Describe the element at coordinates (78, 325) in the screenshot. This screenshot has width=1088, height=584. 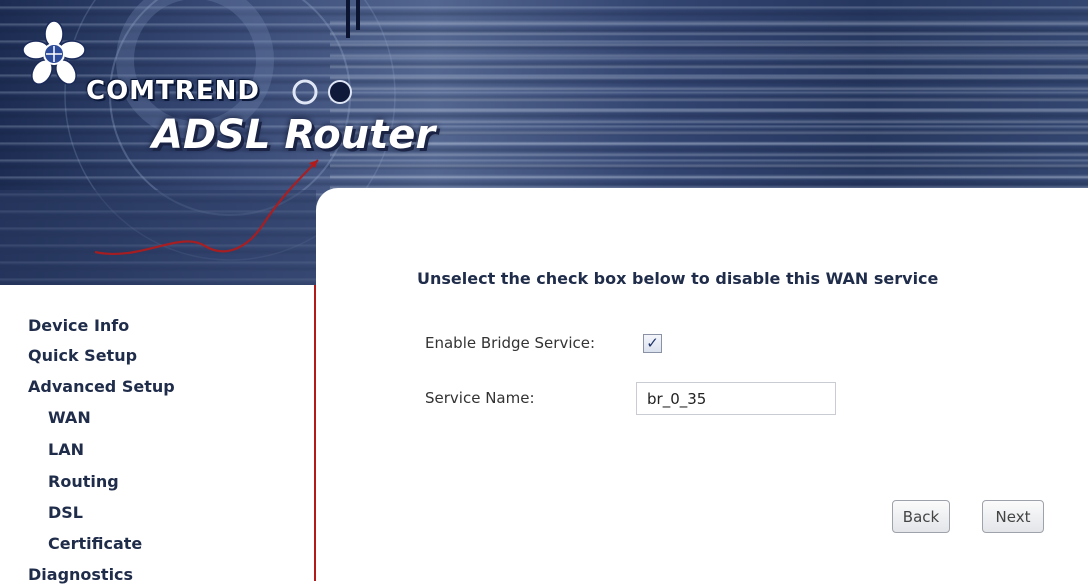
I see `sidebar-item-device-info: Device Info` at that location.